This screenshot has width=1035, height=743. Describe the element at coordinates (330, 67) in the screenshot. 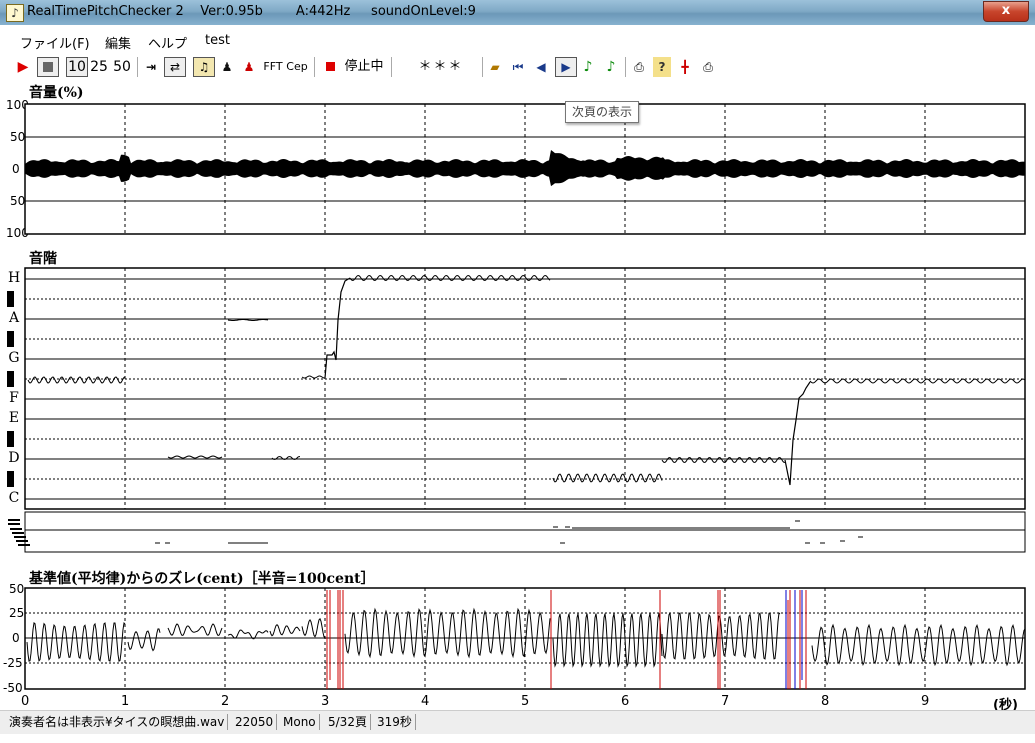

I see `record-stop-icon` at that location.